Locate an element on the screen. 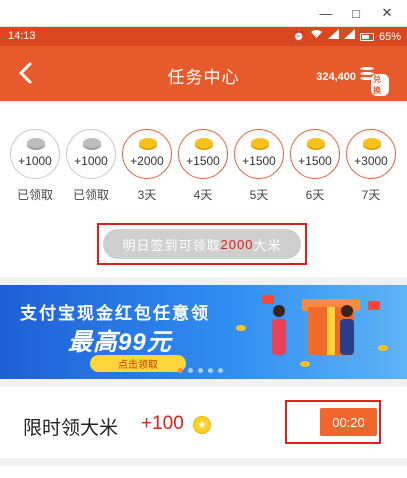 Image resolution: width=407 pixels, height=478 pixels. battery-icon is located at coordinates (366, 36).